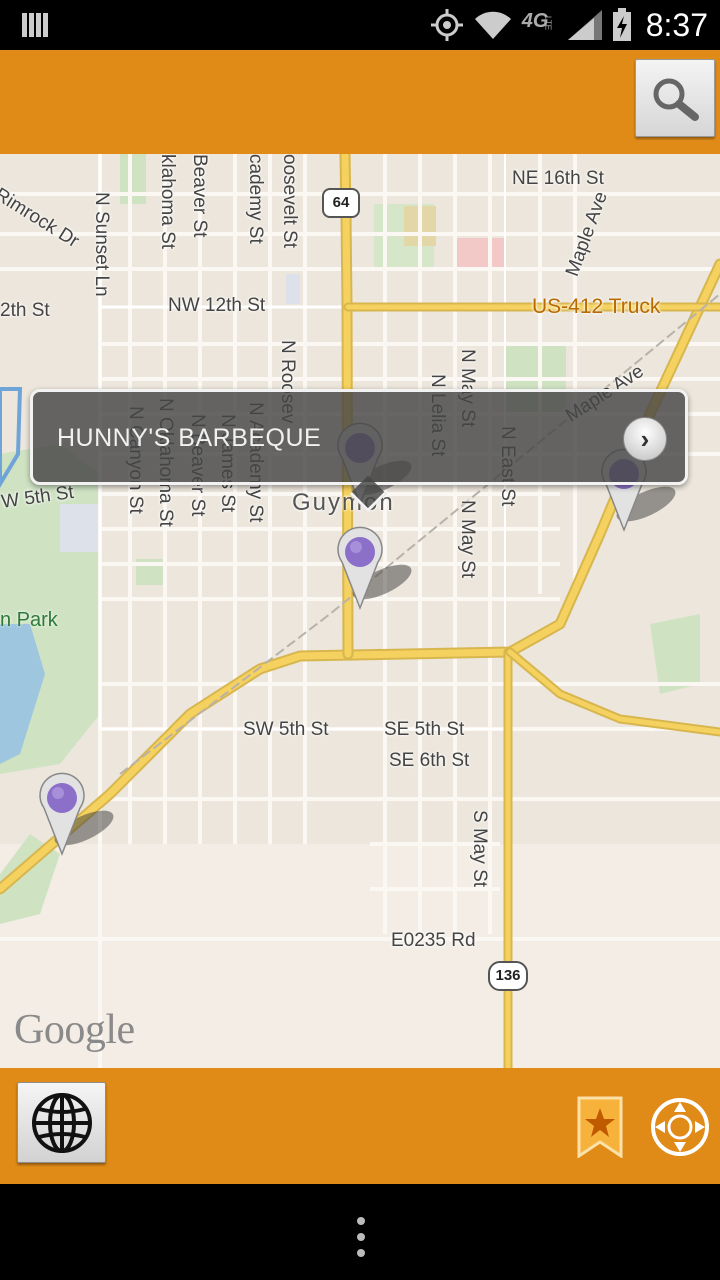 The image size is (720, 1280). I want to click on hwy136-shield: 136, so click(508, 976).